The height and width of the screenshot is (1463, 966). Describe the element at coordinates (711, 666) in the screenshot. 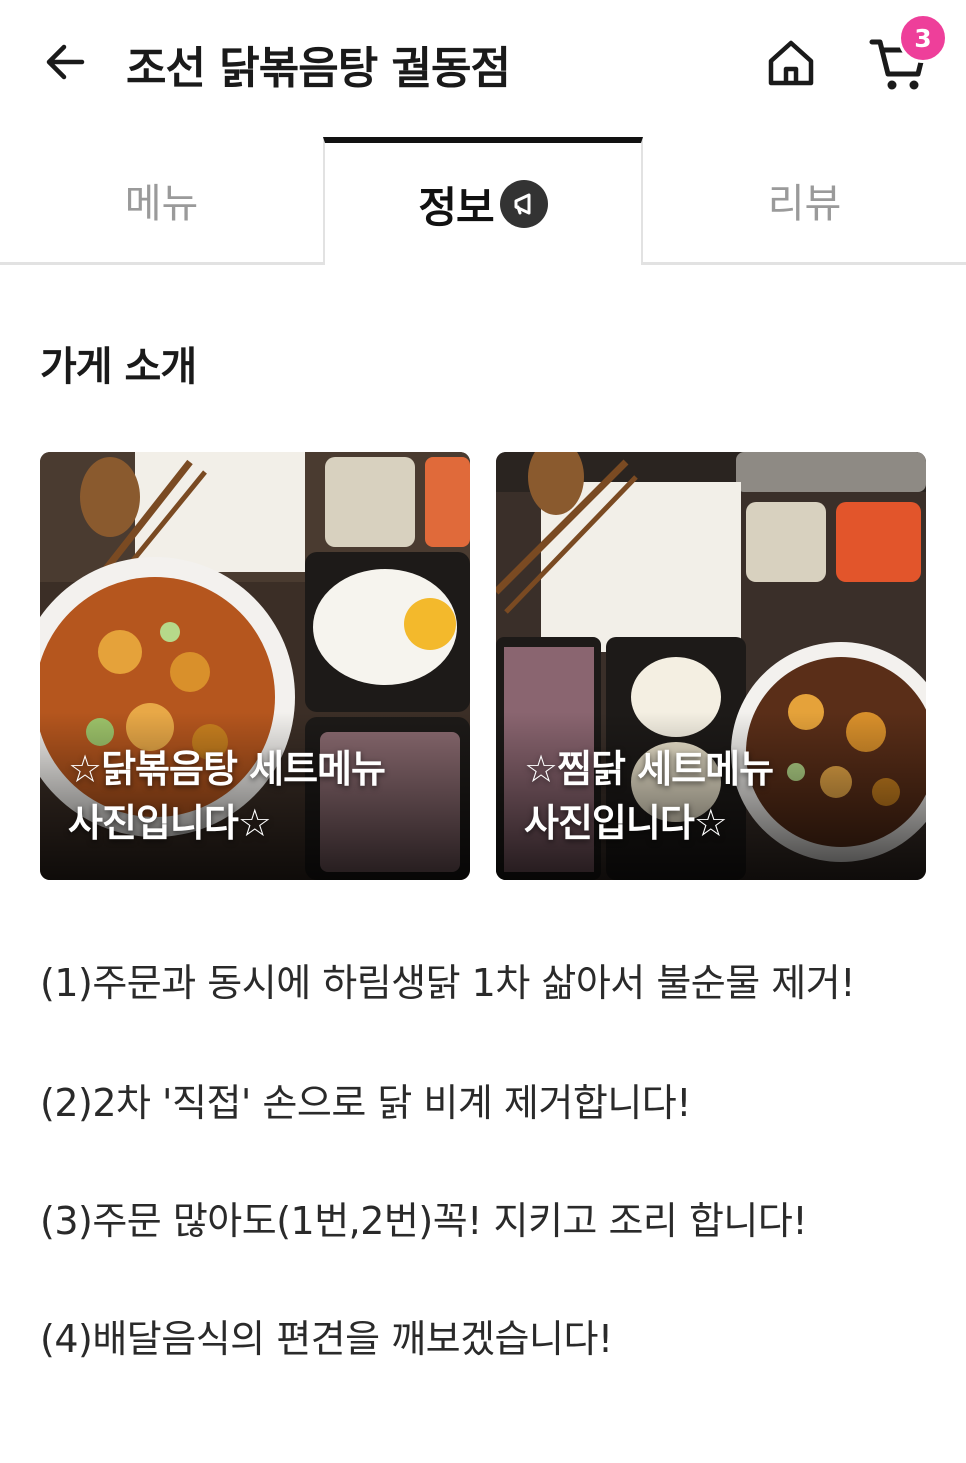

I see `store-photo-braised-chicken-set: ☆찜닭 세트메뉴 사진입니다☆` at that location.